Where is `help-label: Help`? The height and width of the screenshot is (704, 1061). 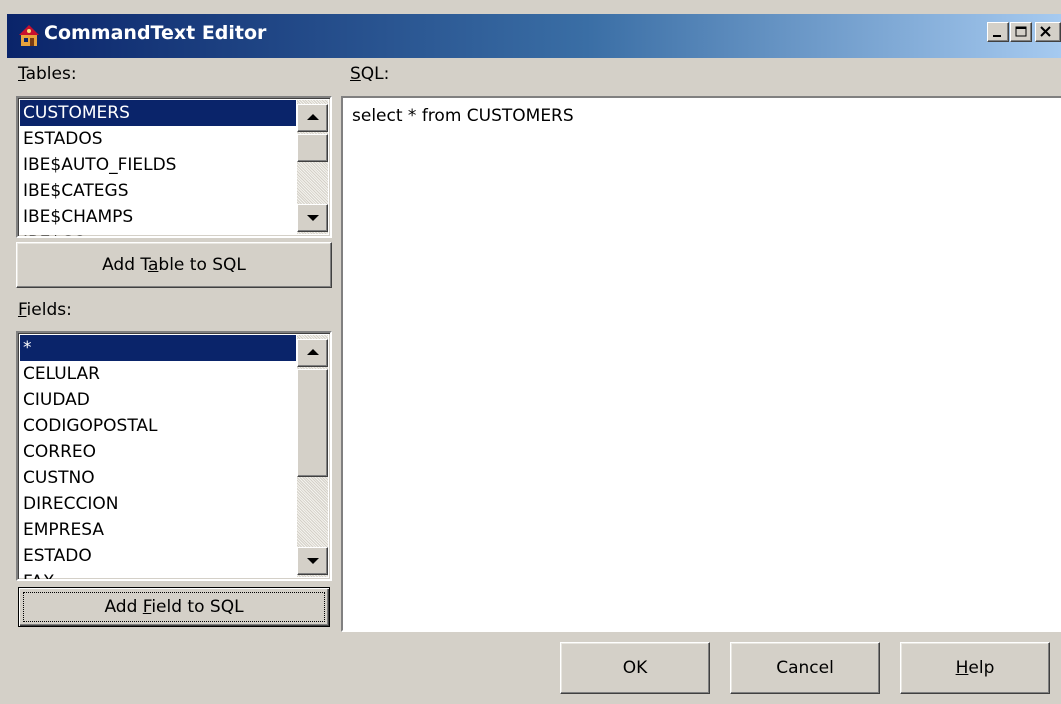
help-label: Help is located at coordinates (975, 668).